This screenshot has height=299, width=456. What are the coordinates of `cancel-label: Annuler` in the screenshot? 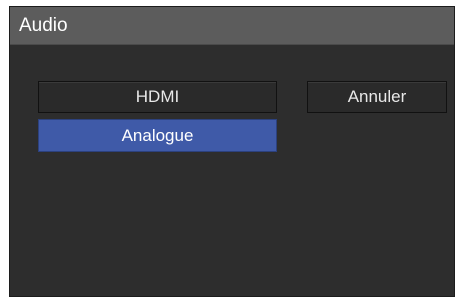 It's located at (377, 96).